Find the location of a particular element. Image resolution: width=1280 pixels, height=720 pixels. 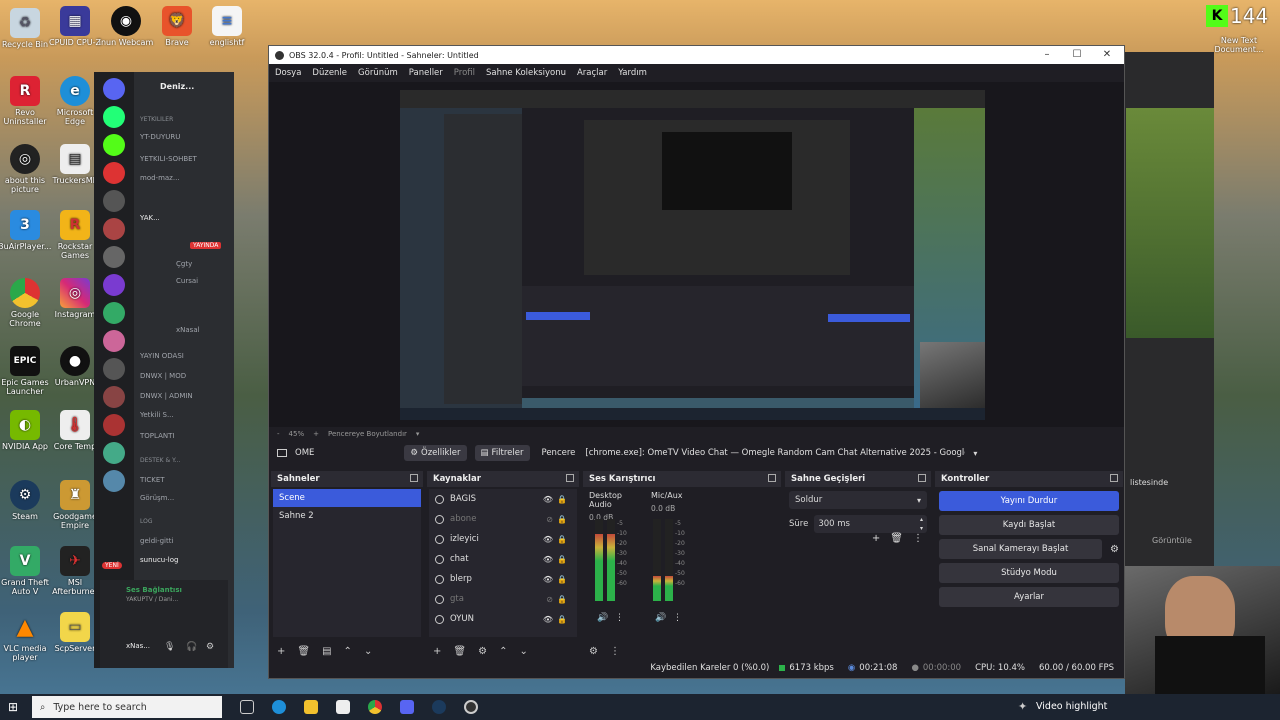

menu-file: Dosya is located at coordinates (288, 73).